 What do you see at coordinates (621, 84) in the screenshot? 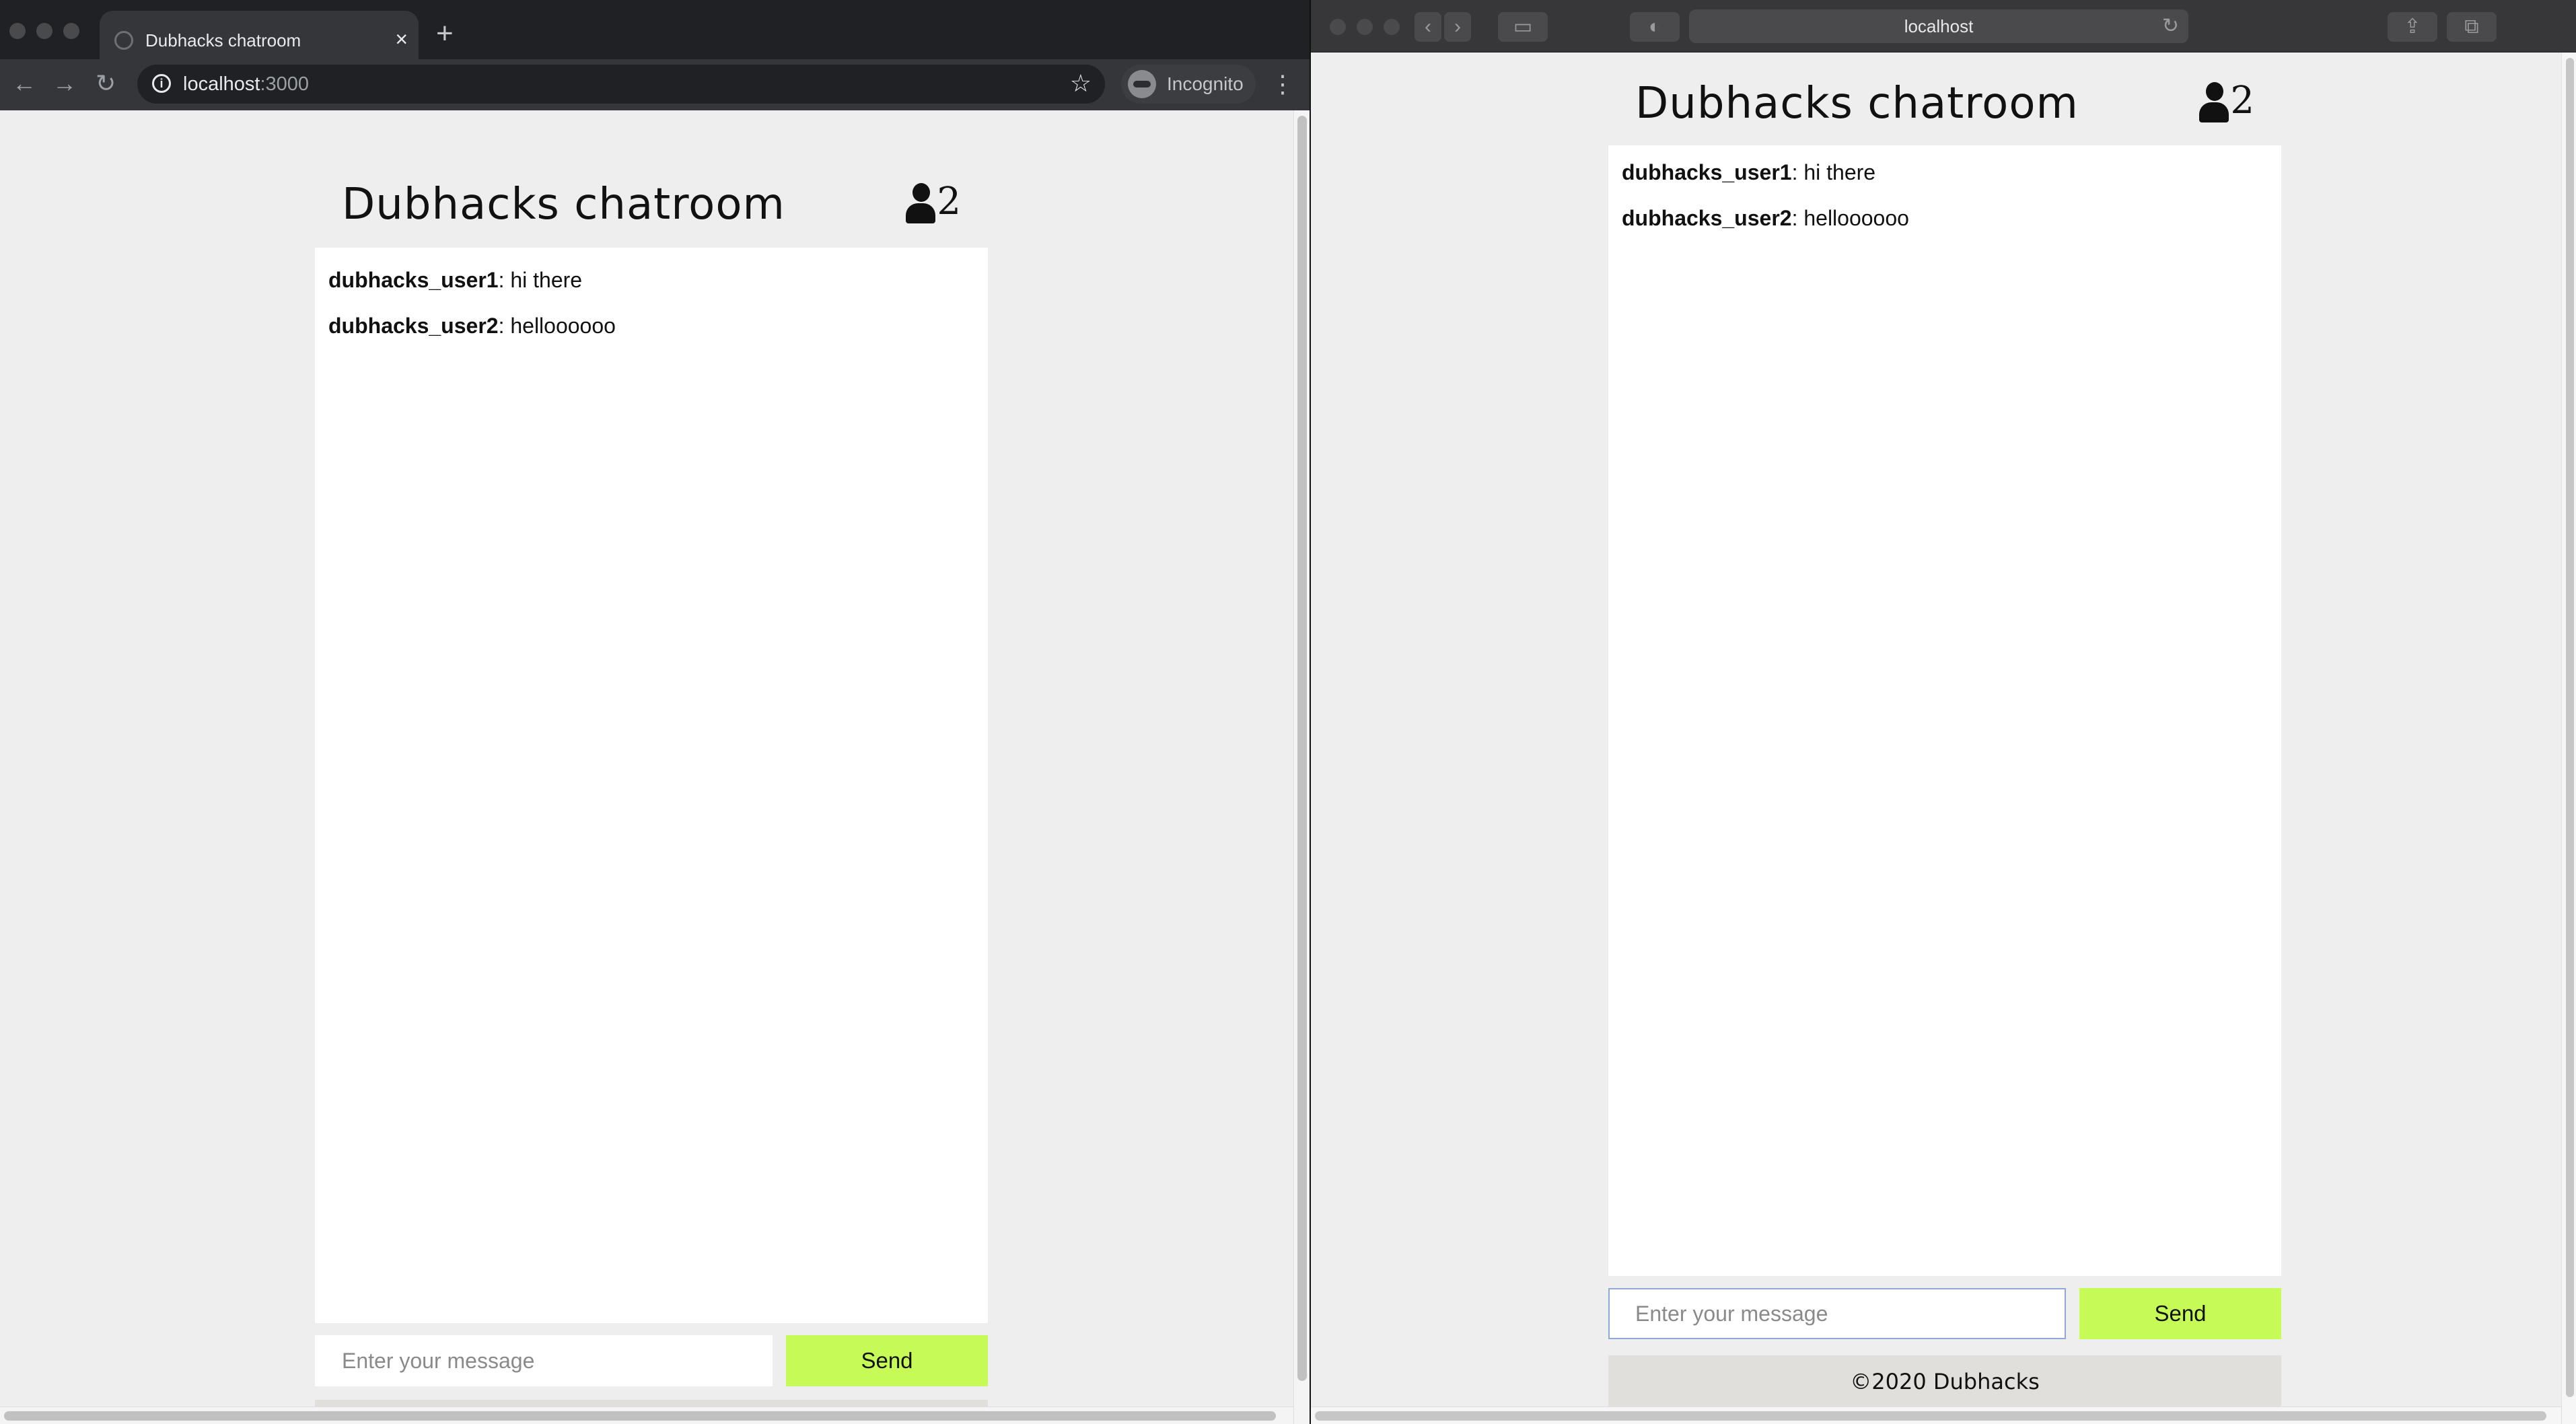
I see `chrome-address-bar: i localhost:3000 ☆` at bounding box center [621, 84].